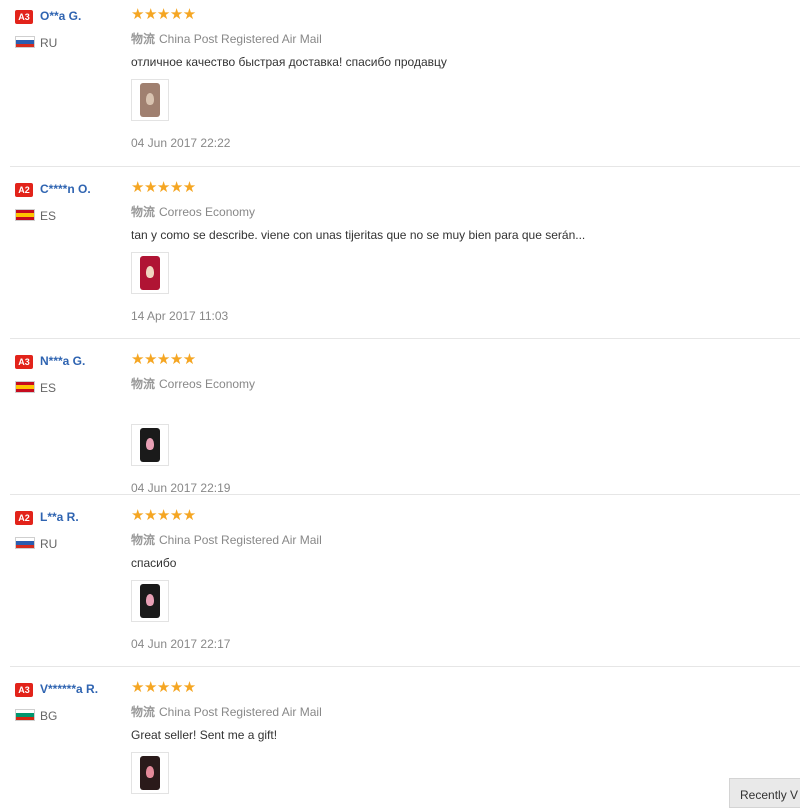 This screenshot has height=808, width=800. Describe the element at coordinates (181, 143) in the screenshot. I see `review-date: 04 Jun 2017 22:22` at that location.